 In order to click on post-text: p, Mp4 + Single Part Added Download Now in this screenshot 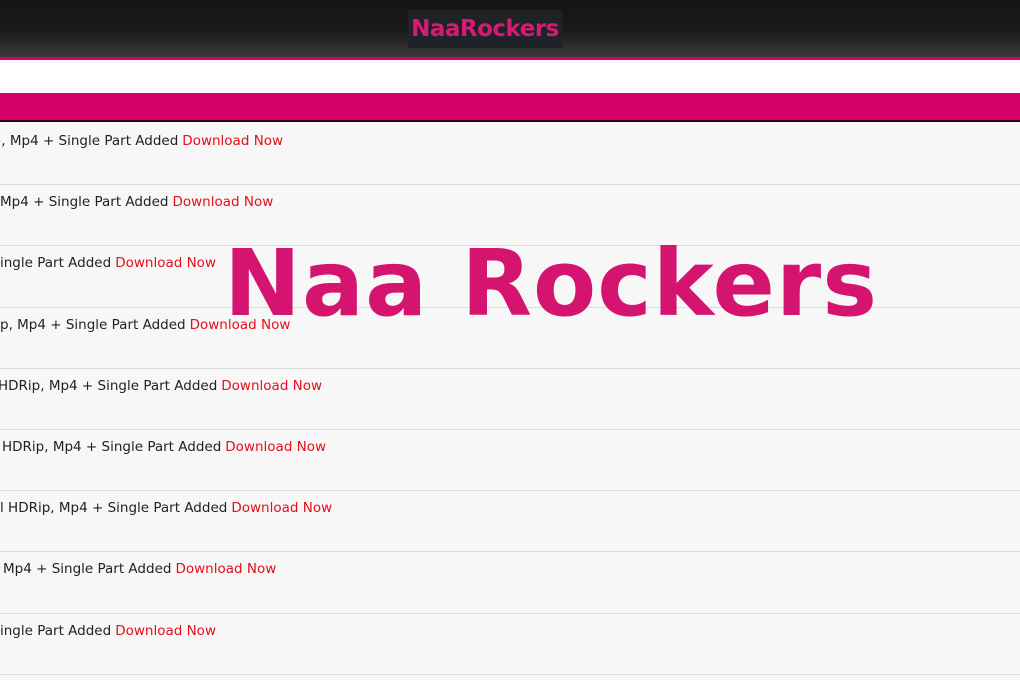, I will do `click(145, 324)`.